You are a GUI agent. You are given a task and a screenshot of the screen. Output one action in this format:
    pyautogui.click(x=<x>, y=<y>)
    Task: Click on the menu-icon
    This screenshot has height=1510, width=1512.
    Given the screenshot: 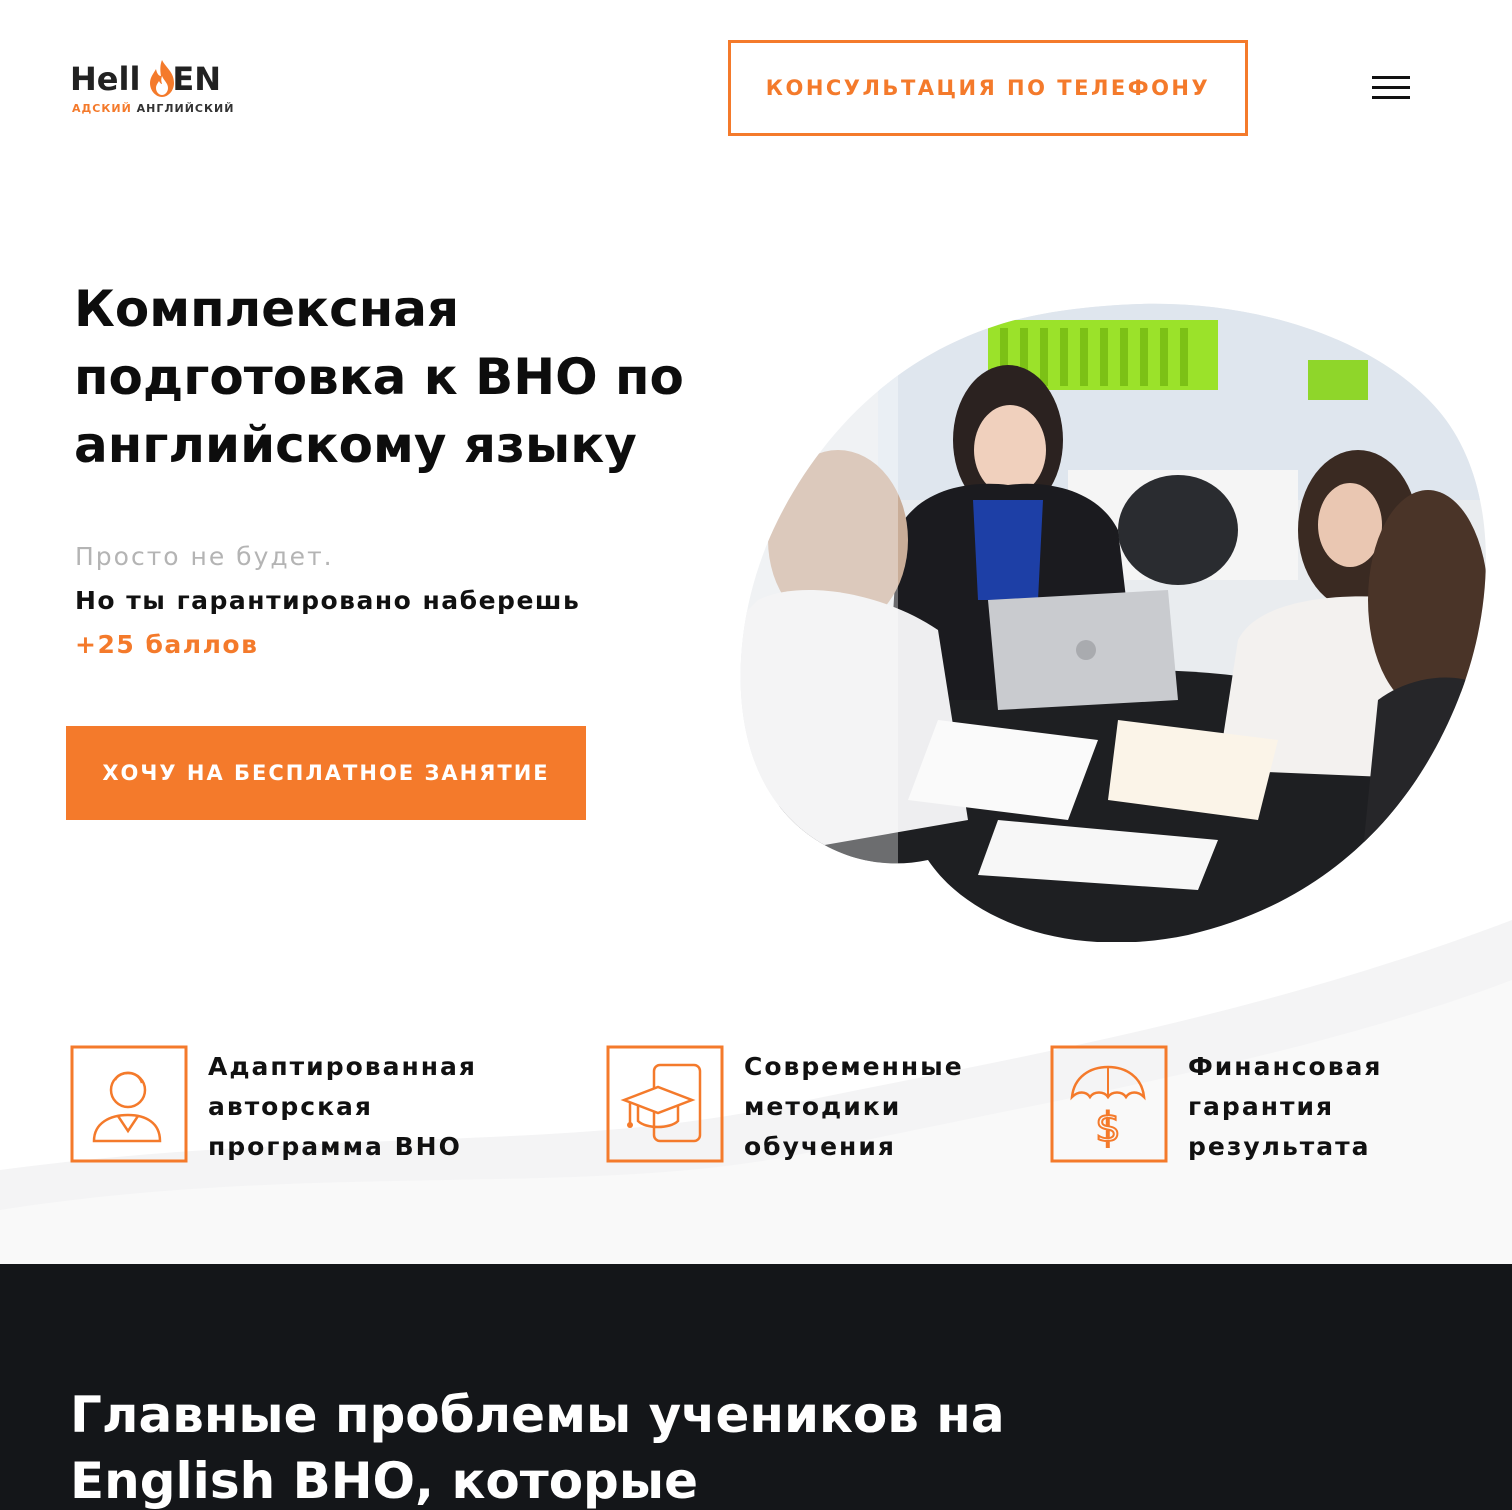 What is the action you would take?
    pyautogui.click(x=1391, y=88)
    